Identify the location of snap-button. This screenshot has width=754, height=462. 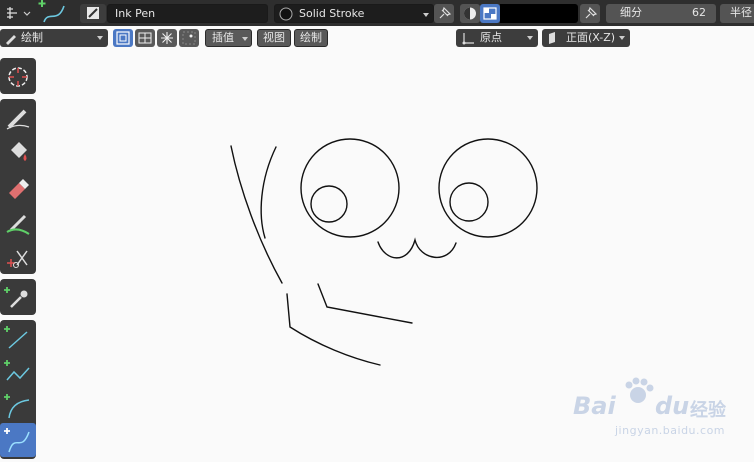
(145, 38).